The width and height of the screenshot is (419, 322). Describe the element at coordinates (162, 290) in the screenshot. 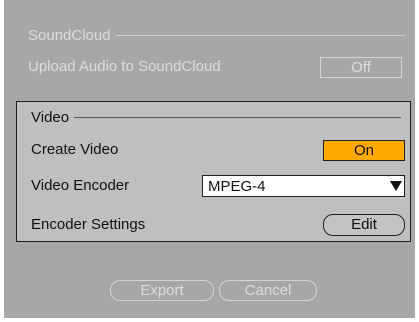

I see `export-button: Export` at that location.